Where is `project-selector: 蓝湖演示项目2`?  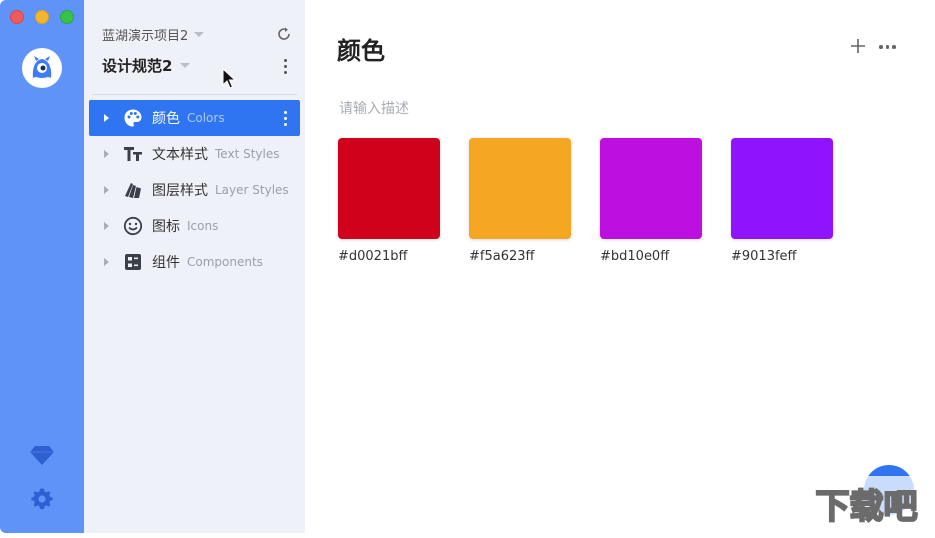 project-selector: 蓝湖演示项目2 is located at coordinates (153, 34).